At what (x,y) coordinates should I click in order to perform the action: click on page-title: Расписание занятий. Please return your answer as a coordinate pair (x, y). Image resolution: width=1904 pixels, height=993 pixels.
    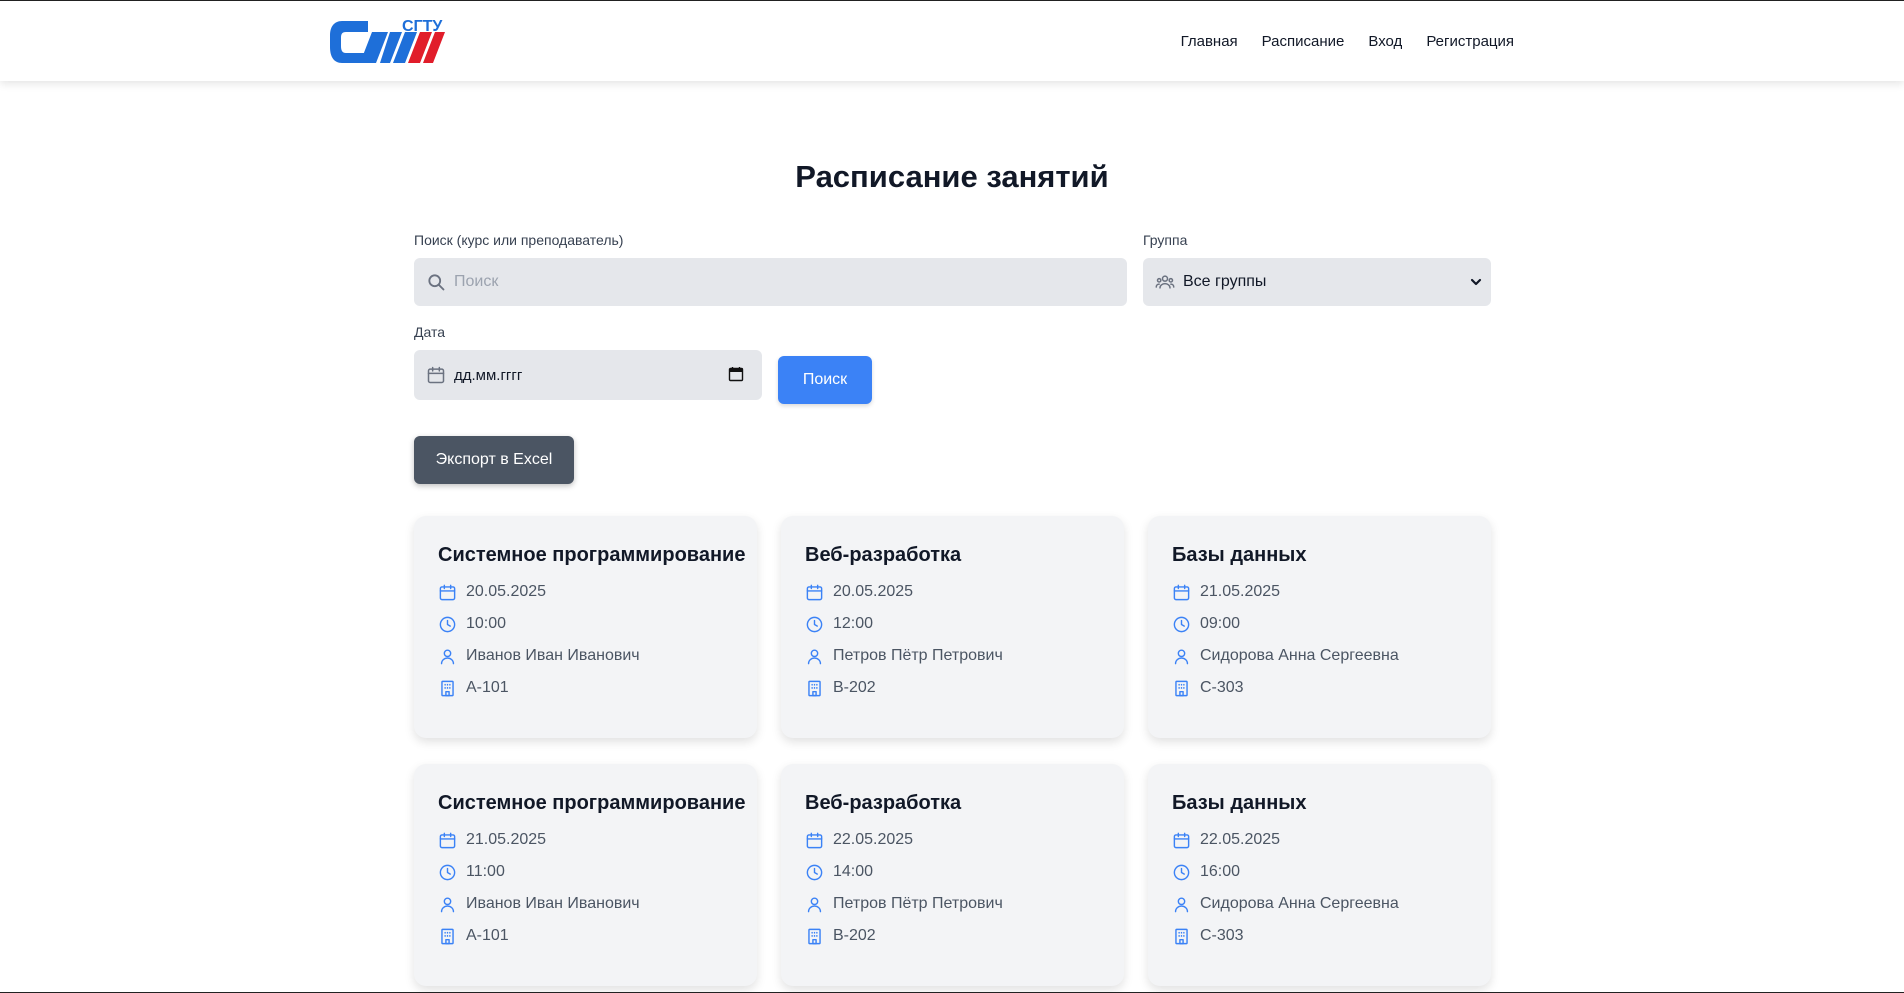
    Looking at the image, I should click on (952, 176).